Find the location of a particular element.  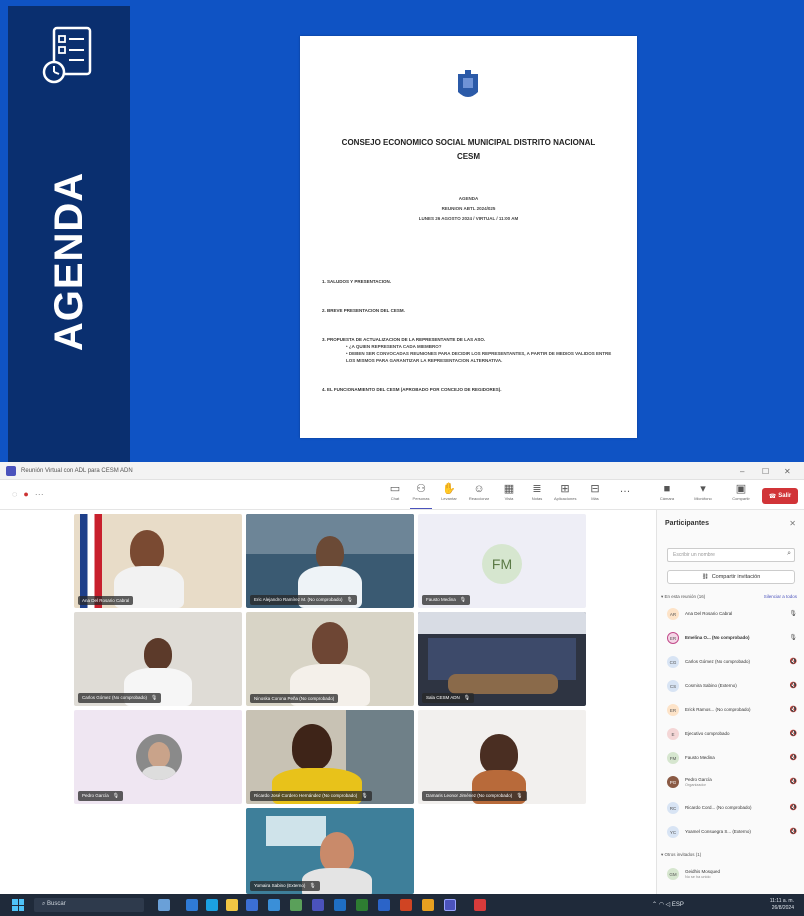

smile-icon: ☺ is located at coordinates (479, 489).